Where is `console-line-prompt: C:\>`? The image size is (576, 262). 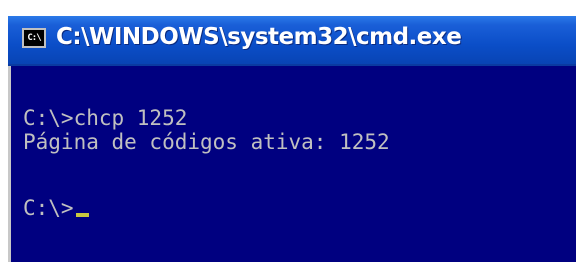 console-line-prompt: C:\> is located at coordinates (56, 208).